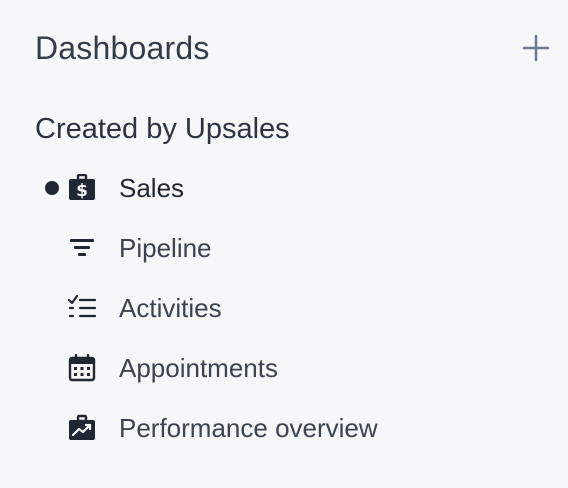 This screenshot has width=568, height=488. What do you see at coordinates (82, 308) in the screenshot?
I see `checklist-icon` at bounding box center [82, 308].